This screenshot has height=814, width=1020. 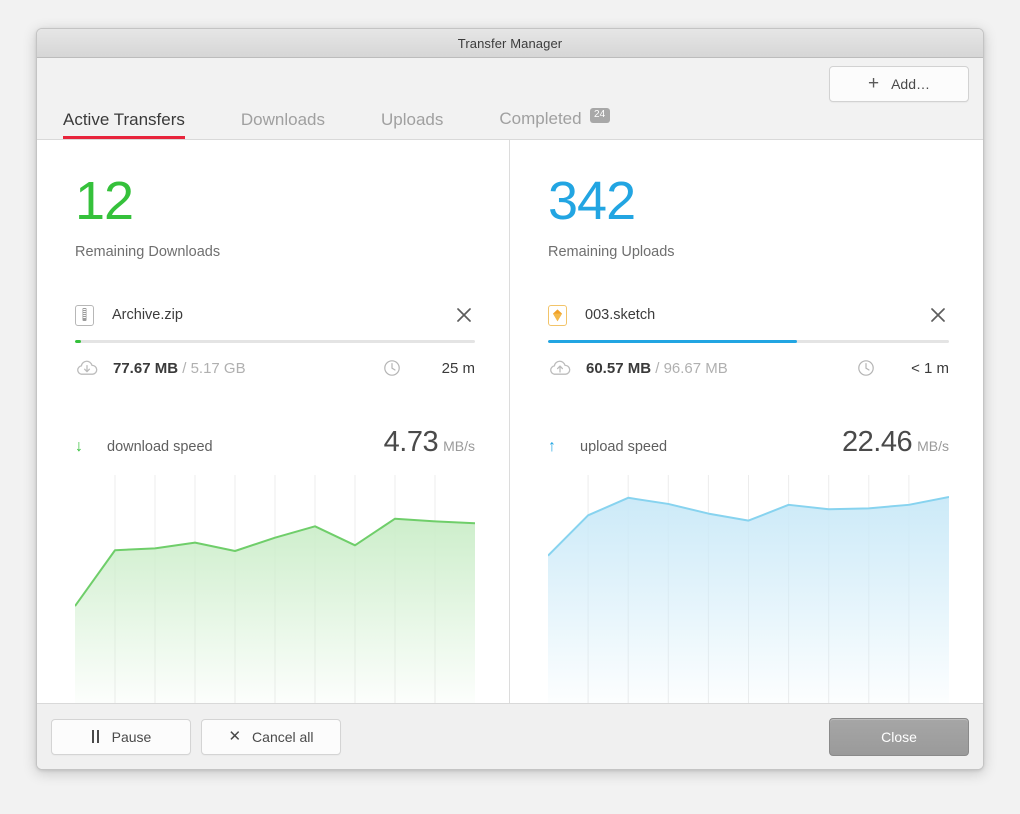 I want to click on upload-progress-fill, so click(x=672, y=341).